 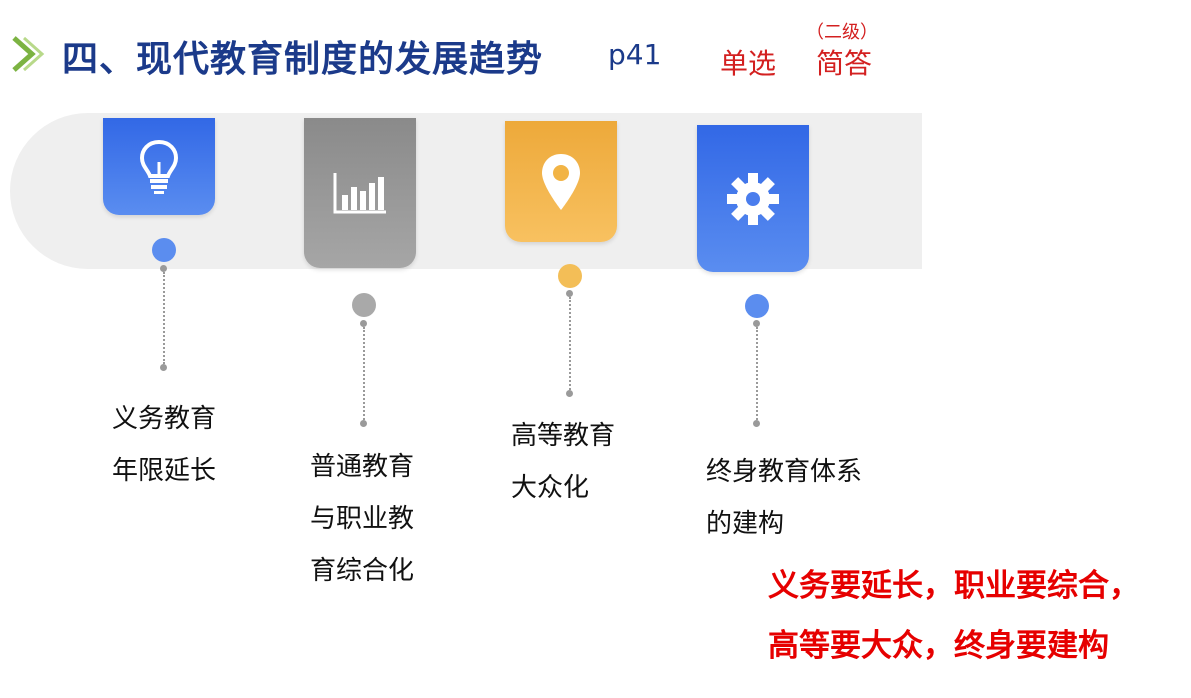 I want to click on gear-icon, so click(x=753, y=198).